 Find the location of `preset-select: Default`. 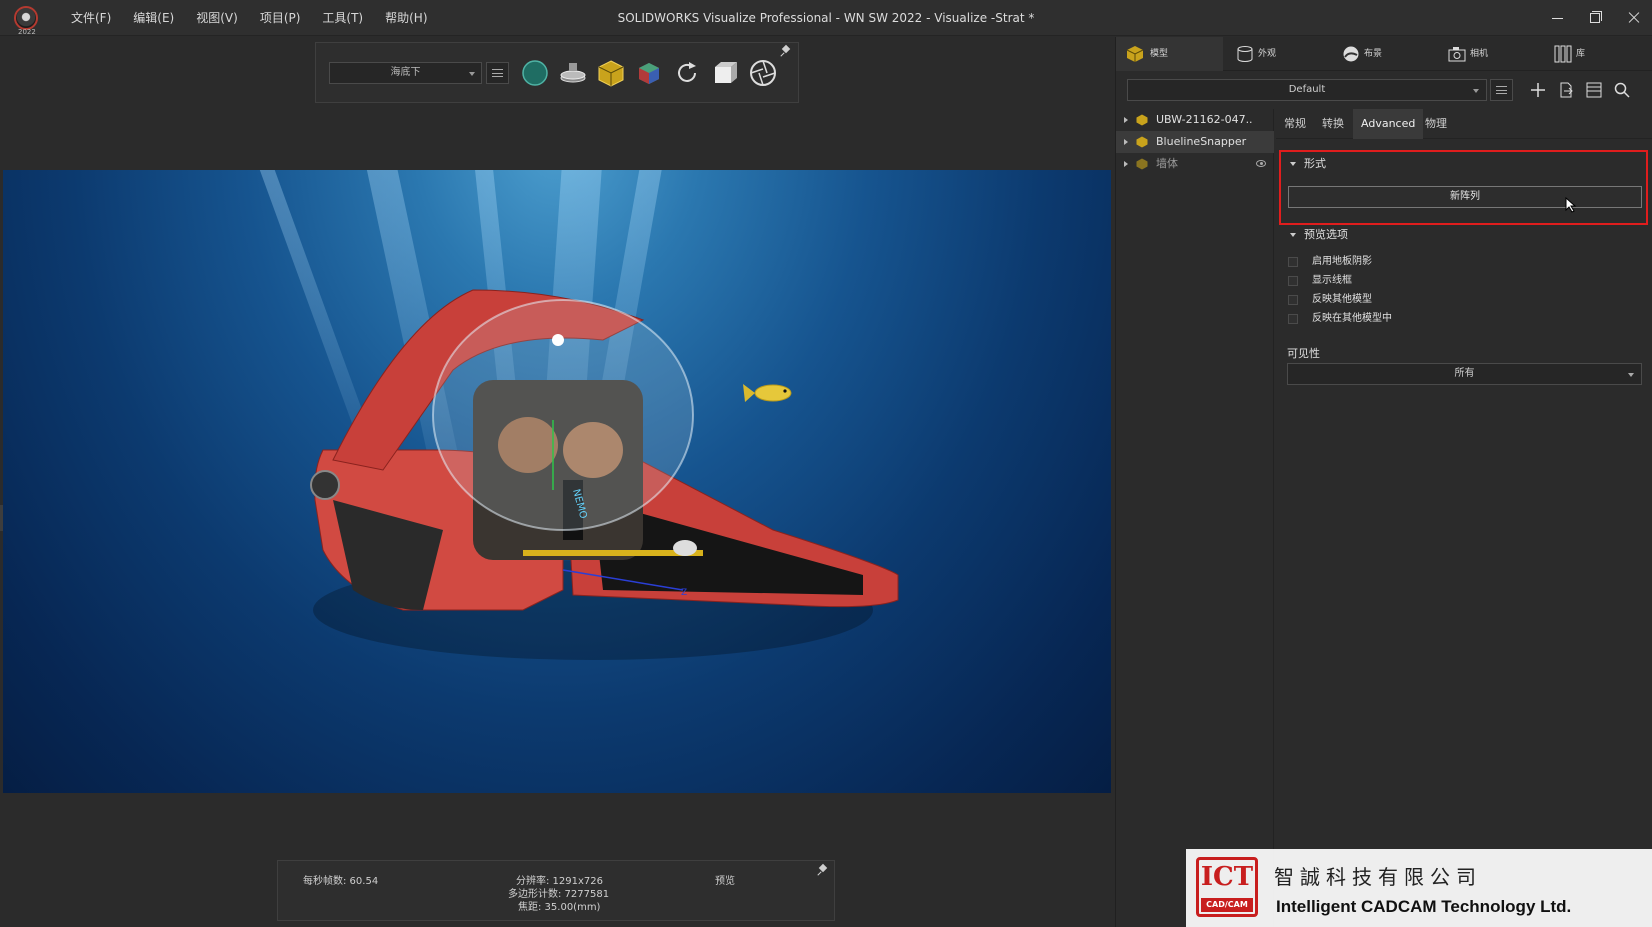

preset-select: Default is located at coordinates (1307, 90).